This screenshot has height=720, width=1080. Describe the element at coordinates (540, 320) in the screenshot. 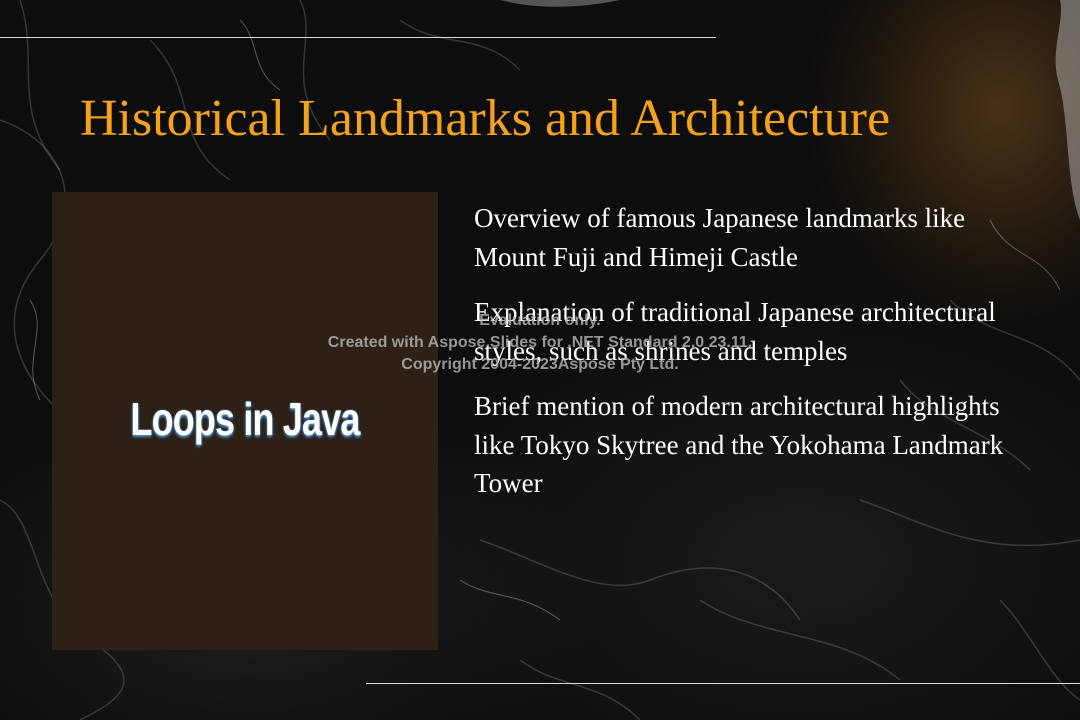

I see `watermark-line-1: Evaluation only.` at that location.